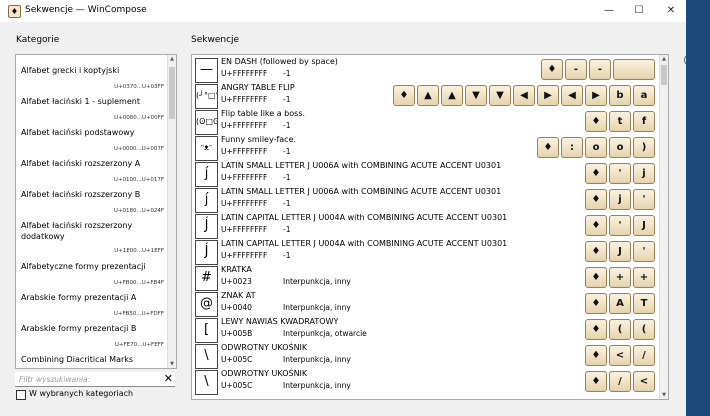 The height and width of the screenshot is (416, 710). Describe the element at coordinates (425, 278) in the screenshot. I see `sequence-row: # KRATKA U+0023 Interpunkcja, inny + + ♦` at that location.